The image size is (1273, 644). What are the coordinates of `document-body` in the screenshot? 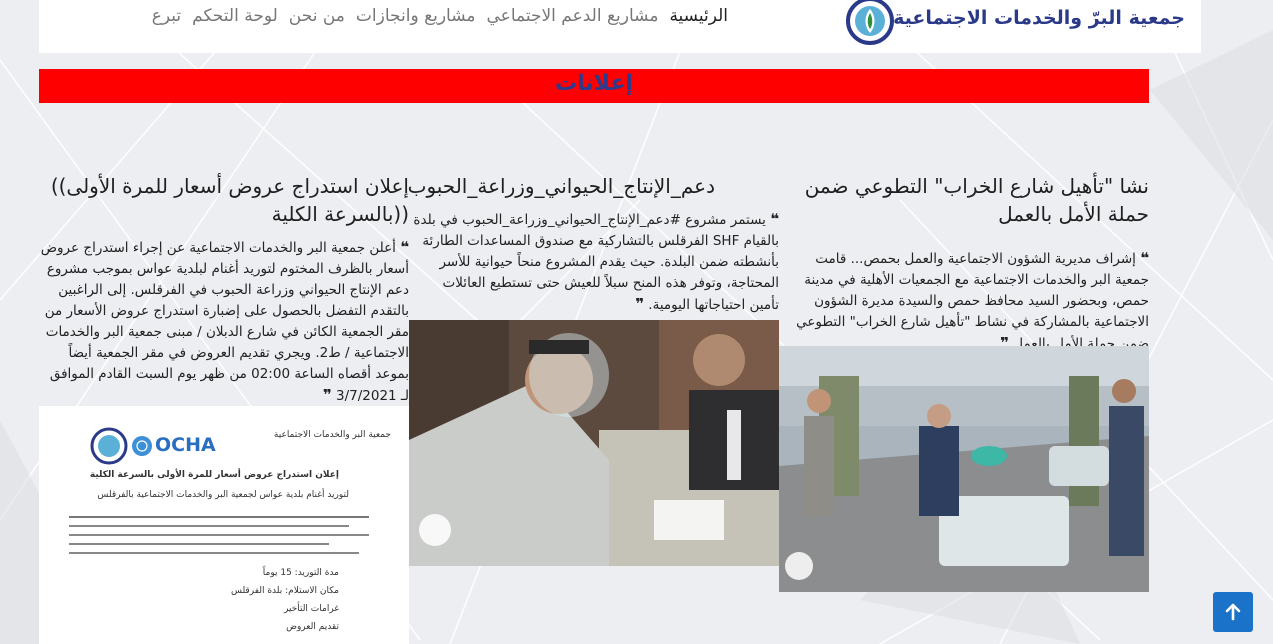 It's located at (219, 543).